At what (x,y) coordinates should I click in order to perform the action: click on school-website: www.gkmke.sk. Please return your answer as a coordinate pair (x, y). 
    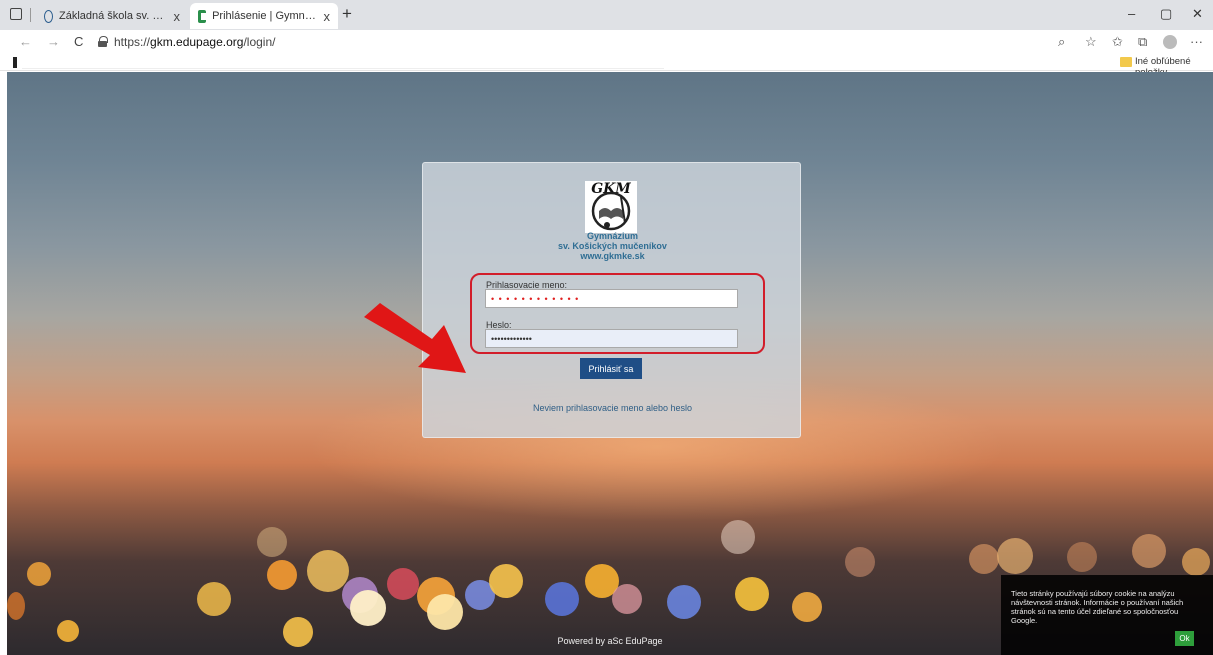
    Looking at the image, I should click on (612, 256).